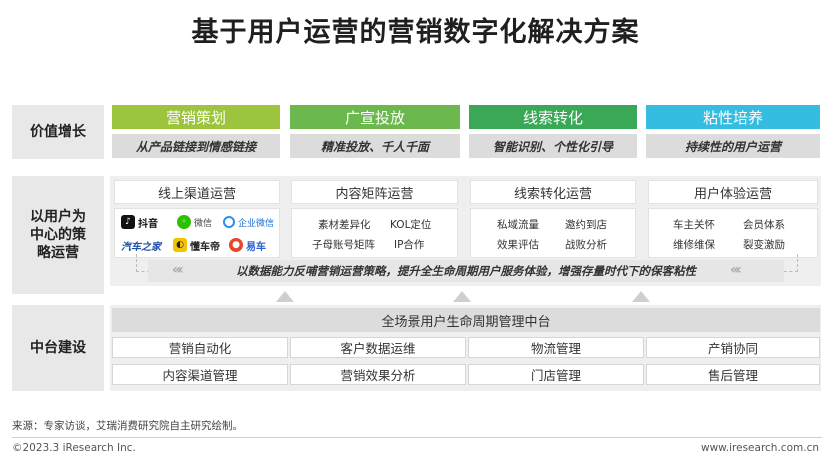 The width and height of the screenshot is (831, 465). I want to click on platform-title: 全场景用户生命周期管理中台, so click(466, 320).